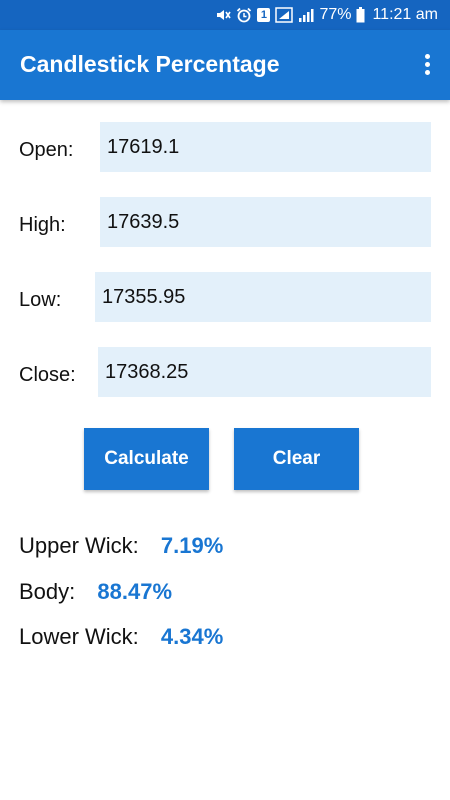 The width and height of the screenshot is (450, 800). Describe the element at coordinates (40, 300) in the screenshot. I see `low-label: Low:` at that location.